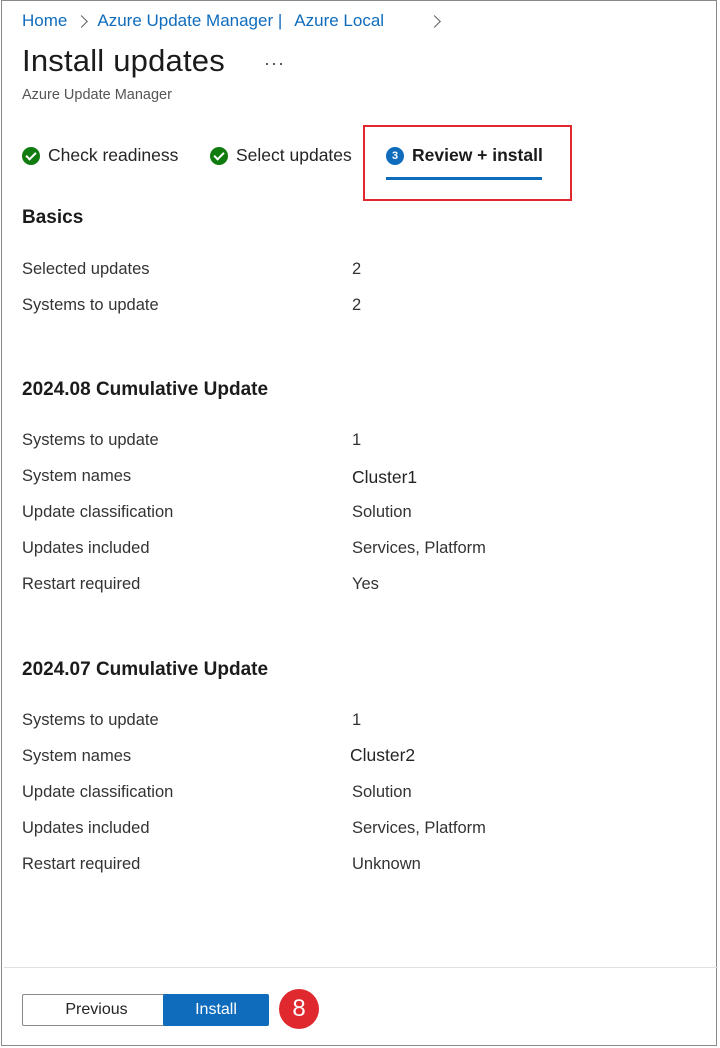 The height and width of the screenshot is (1048, 720). What do you see at coordinates (274, 63) in the screenshot?
I see `more-options-icon: ···` at bounding box center [274, 63].